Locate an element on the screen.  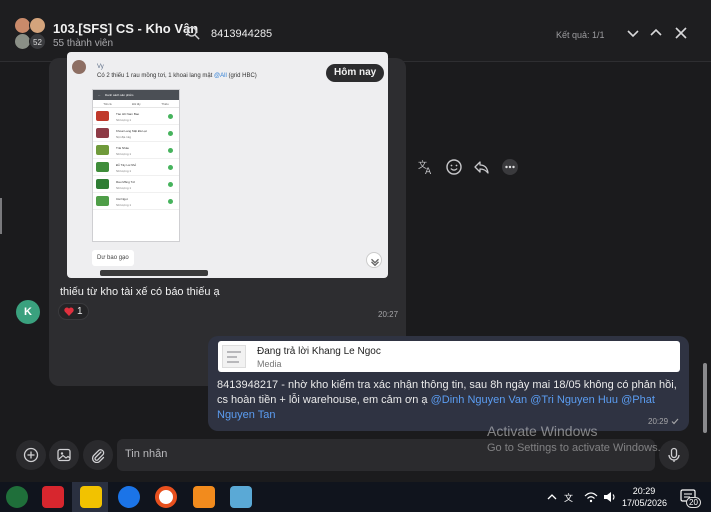
search-icon is located at coordinates (193, 33).